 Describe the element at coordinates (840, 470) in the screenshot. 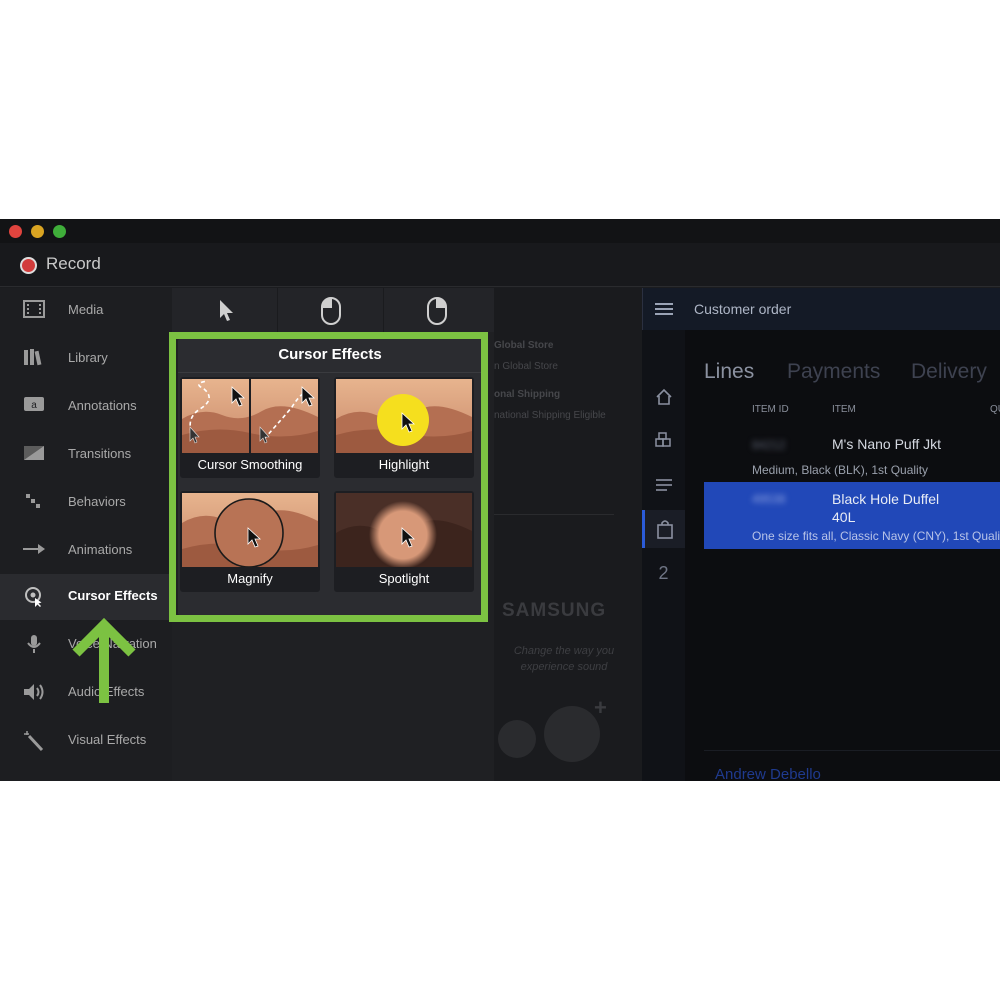

I see `item-detail: Medium, Black (BLK), 1st Quality` at that location.